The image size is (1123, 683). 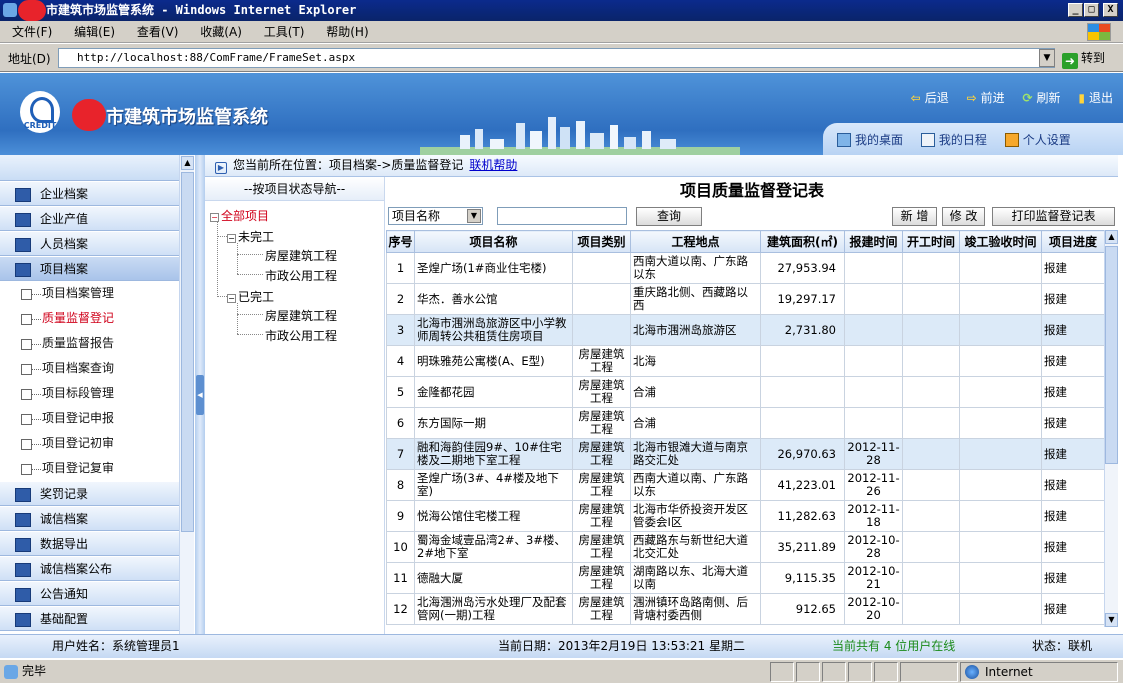 What do you see at coordinates (96, 468) in the screenshot?
I see `sidebar-item-second-review: 项目登记复审` at bounding box center [96, 468].